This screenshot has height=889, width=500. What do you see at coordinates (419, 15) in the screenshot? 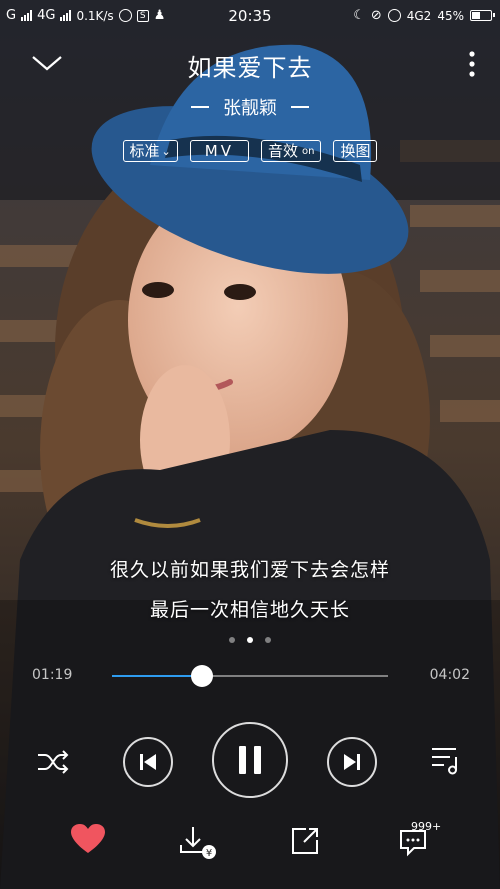
I see `network-type: 4G2` at bounding box center [419, 15].